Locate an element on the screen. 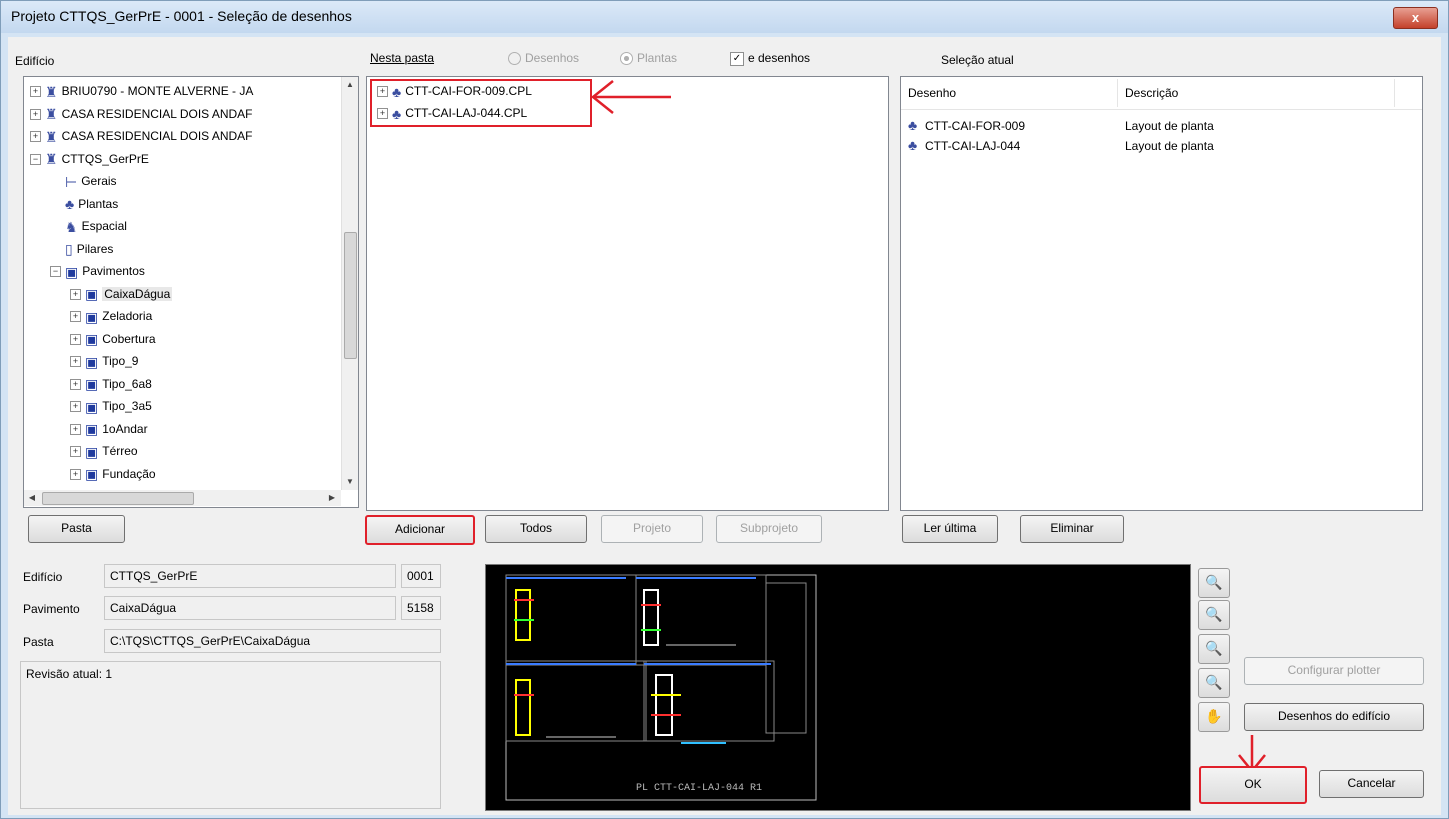 This screenshot has width=1449, height=819. tree-item: ♣ Plantas is located at coordinates (84, 204).